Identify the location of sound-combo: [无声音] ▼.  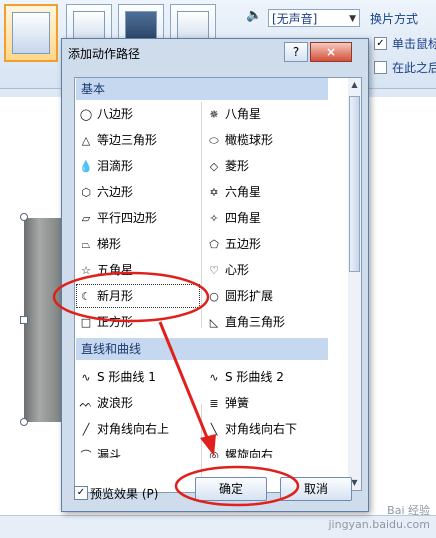
(314, 18).